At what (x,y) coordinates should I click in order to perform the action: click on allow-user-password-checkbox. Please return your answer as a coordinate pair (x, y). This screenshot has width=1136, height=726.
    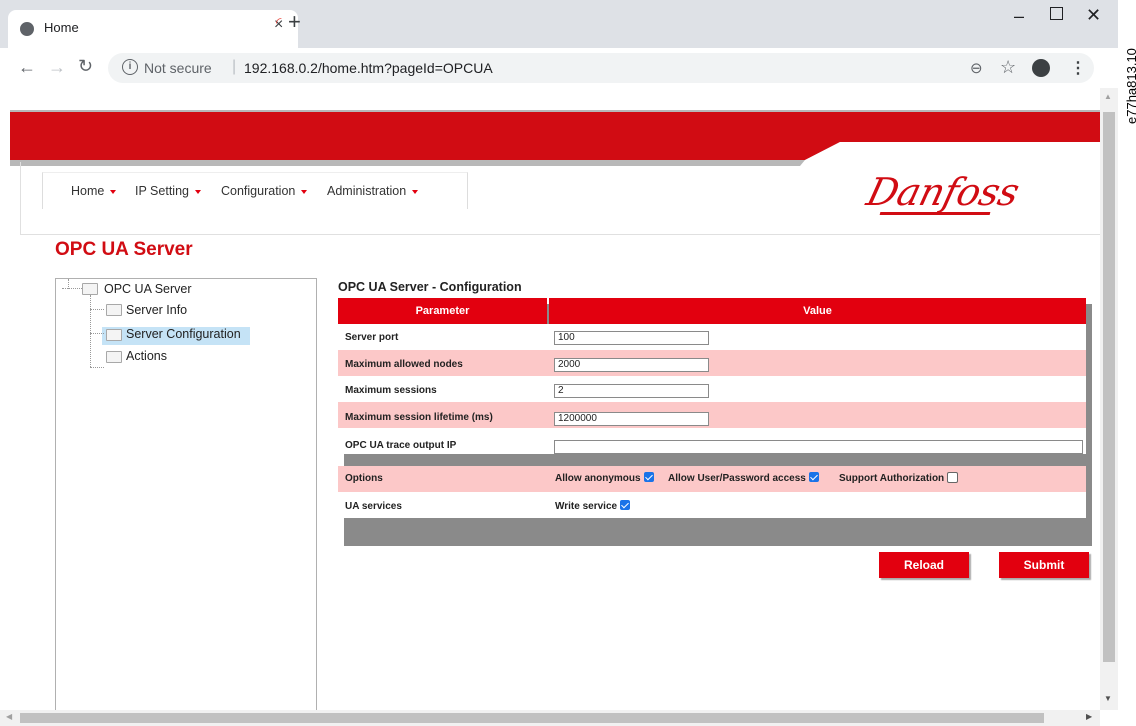
    Looking at the image, I should click on (813, 477).